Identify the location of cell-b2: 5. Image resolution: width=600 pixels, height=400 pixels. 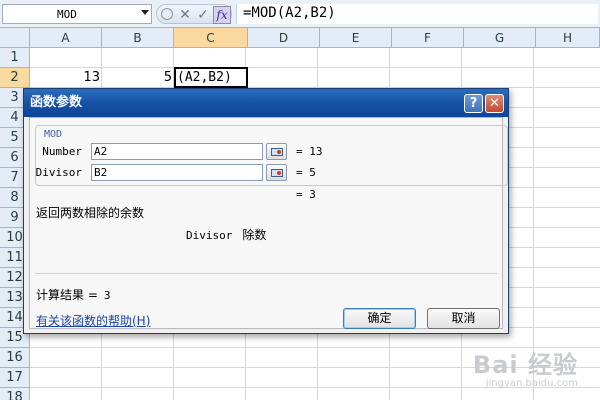
(138, 78).